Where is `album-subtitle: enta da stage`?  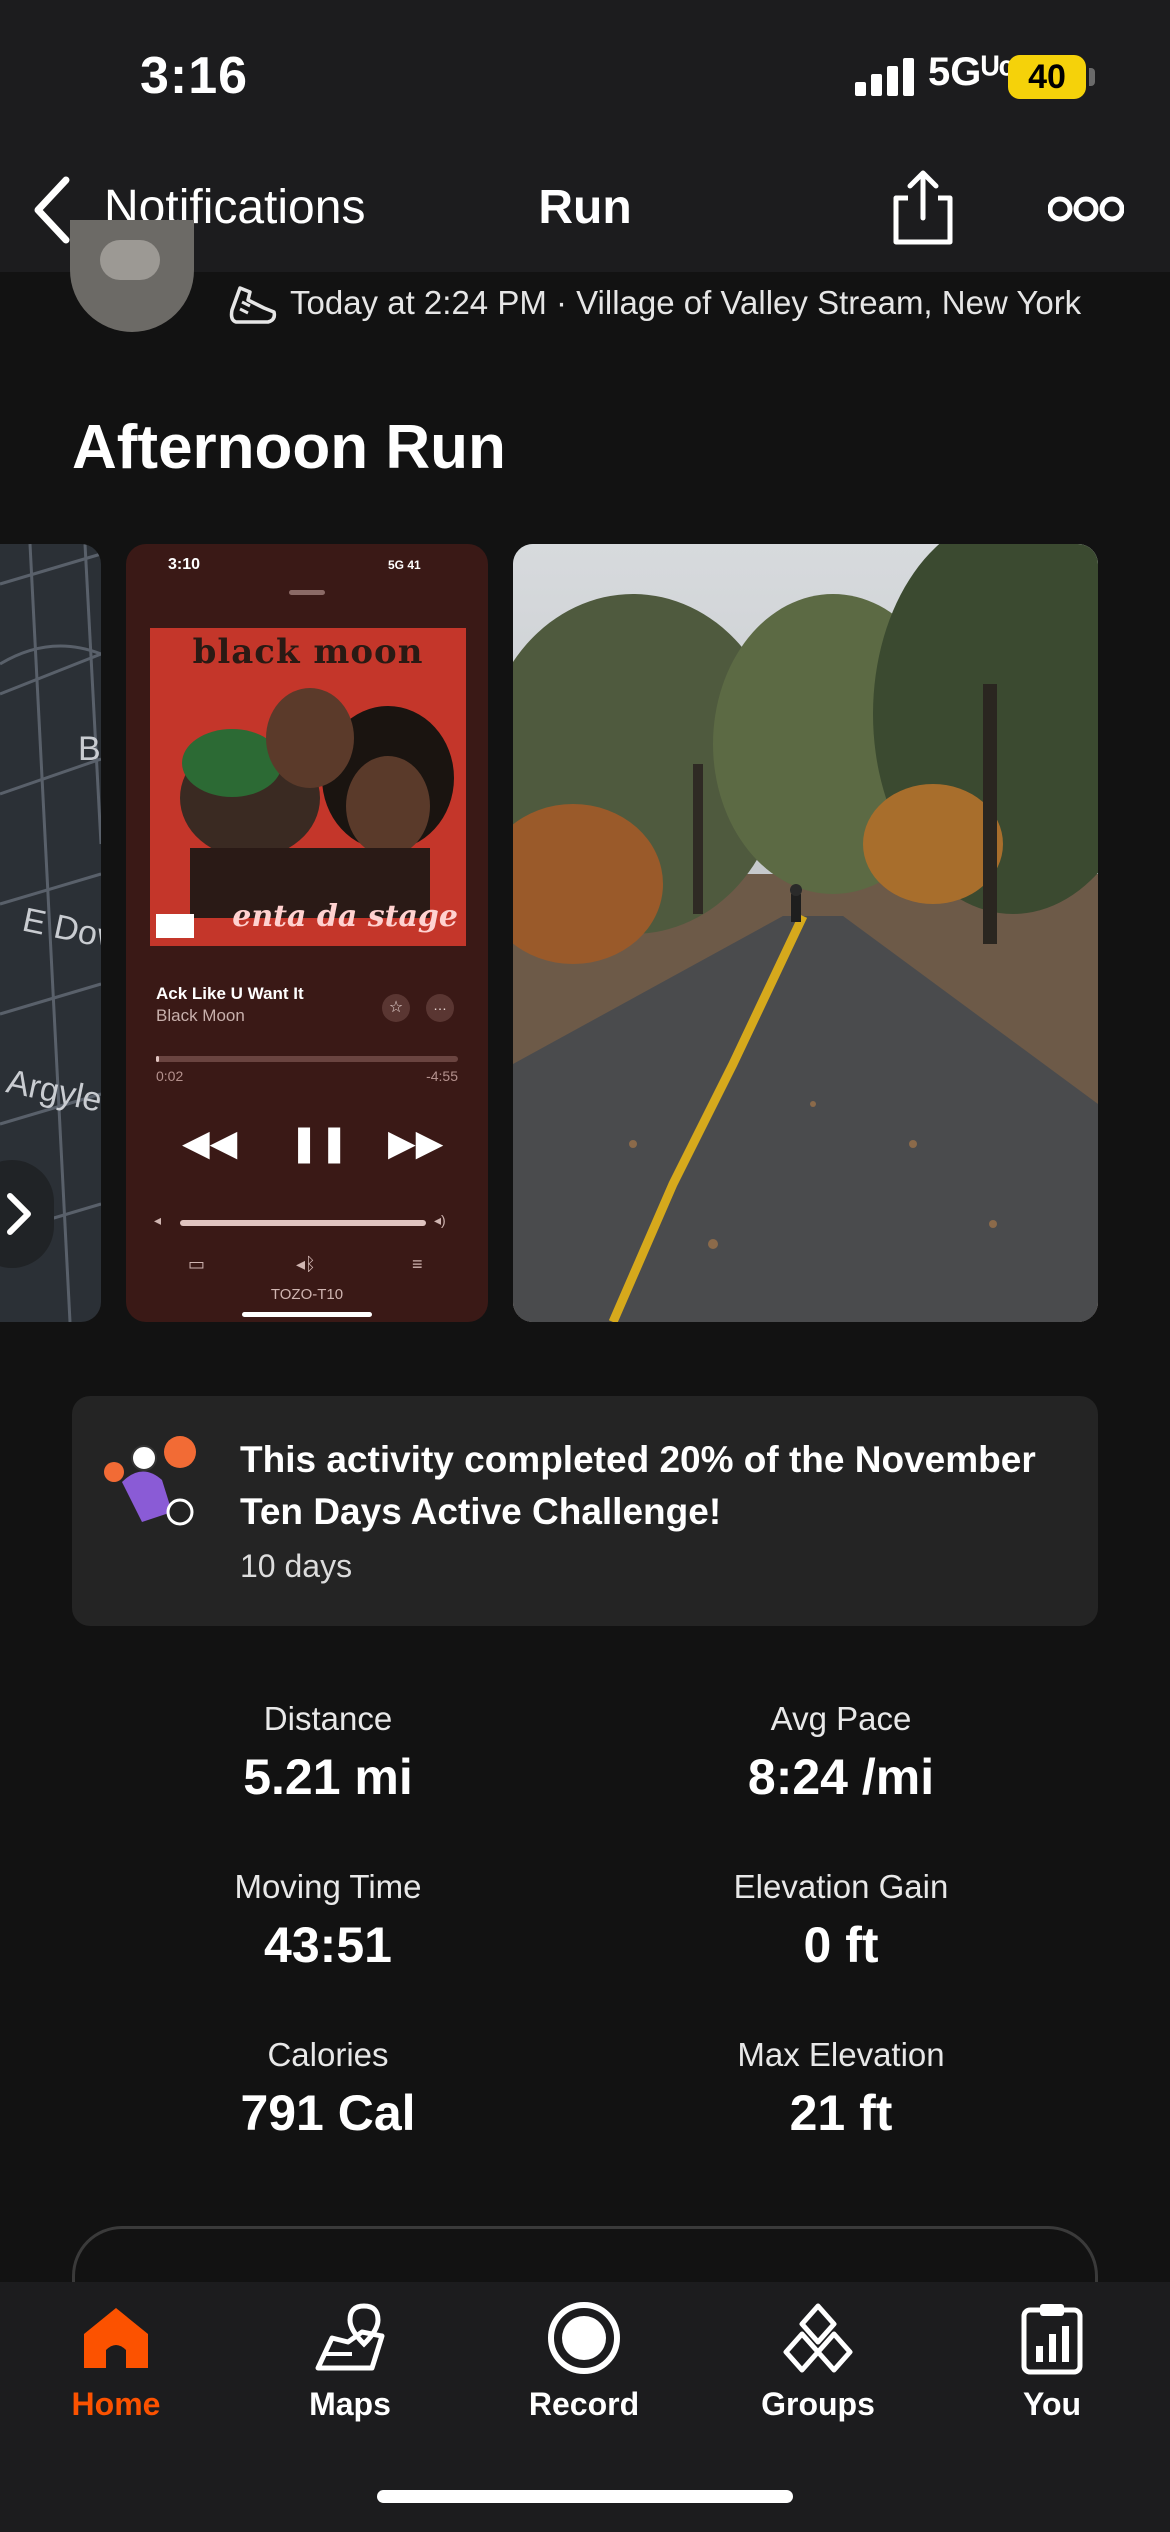 album-subtitle: enta da stage is located at coordinates (345, 916).